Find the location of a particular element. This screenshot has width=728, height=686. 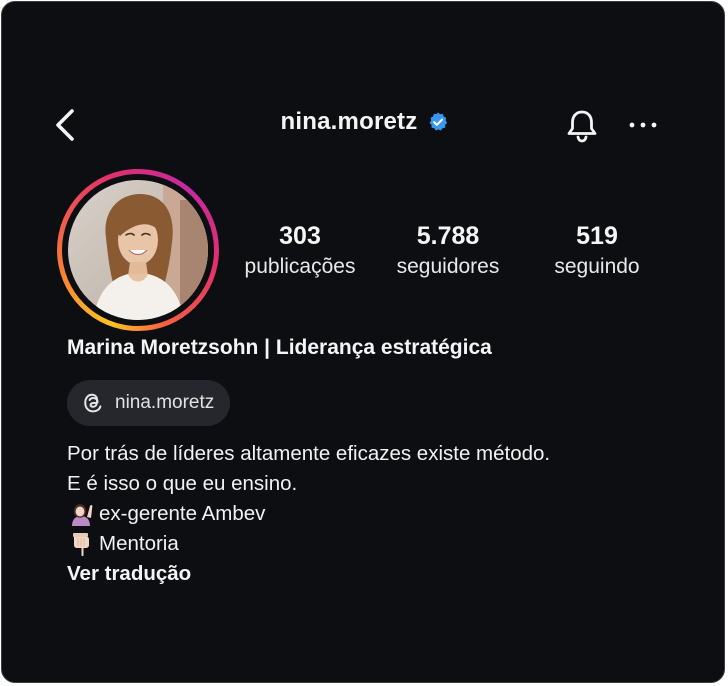

bio-line-3: ex-gerente Ambev is located at coordinates (308, 514).